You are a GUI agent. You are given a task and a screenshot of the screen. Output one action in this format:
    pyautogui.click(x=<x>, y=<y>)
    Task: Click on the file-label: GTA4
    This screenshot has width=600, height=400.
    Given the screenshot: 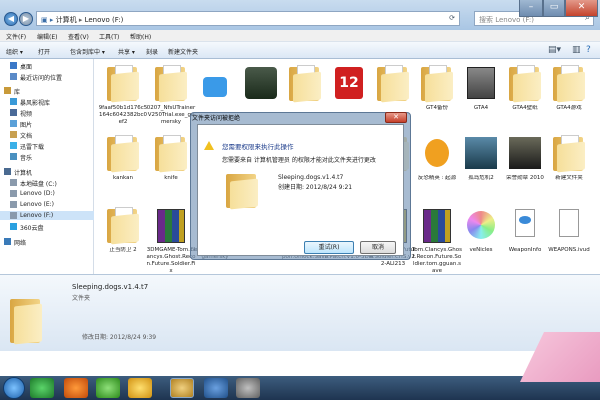 What is the action you would take?
    pyautogui.click(x=481, y=108)
    